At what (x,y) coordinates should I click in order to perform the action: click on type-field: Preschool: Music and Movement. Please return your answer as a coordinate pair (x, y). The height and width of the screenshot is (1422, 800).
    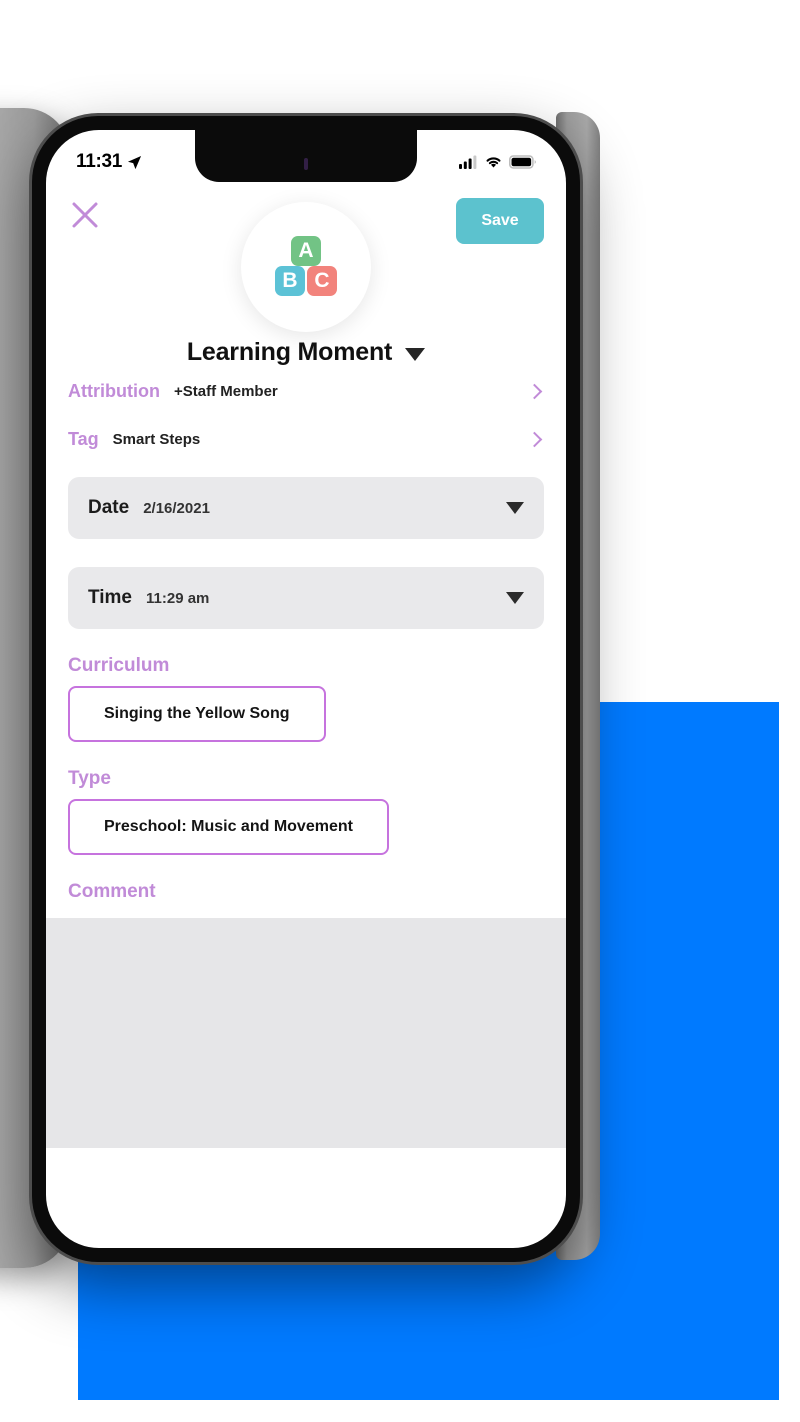
    Looking at the image, I should click on (228, 827).